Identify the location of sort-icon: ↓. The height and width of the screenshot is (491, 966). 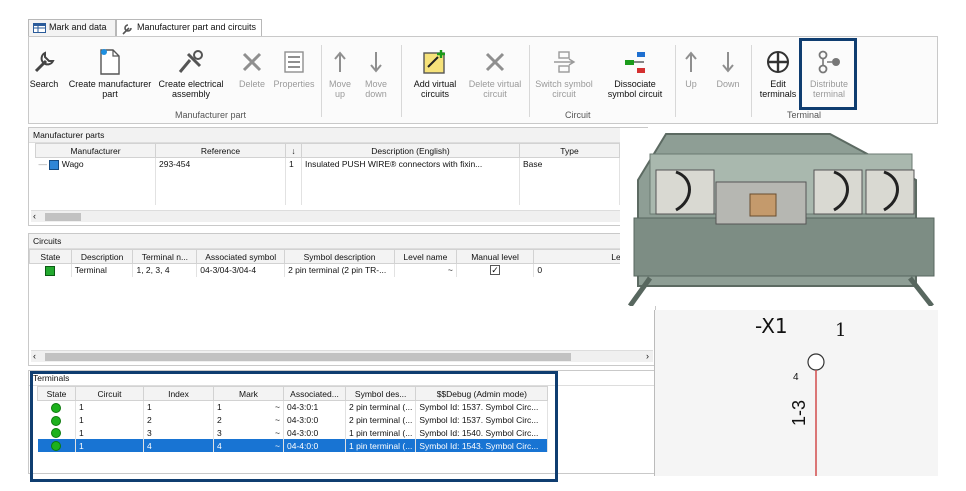
(293, 150).